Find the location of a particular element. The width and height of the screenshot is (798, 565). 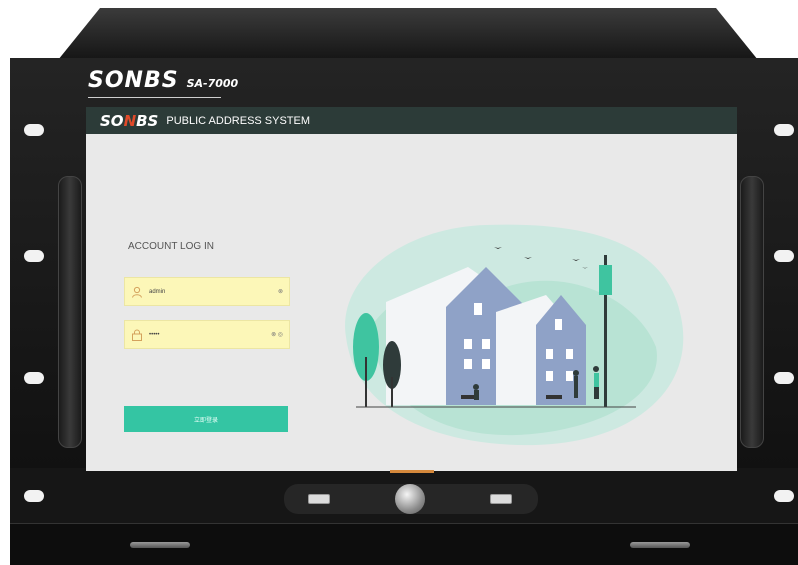

password-value: ••••• is located at coordinates (154, 334).